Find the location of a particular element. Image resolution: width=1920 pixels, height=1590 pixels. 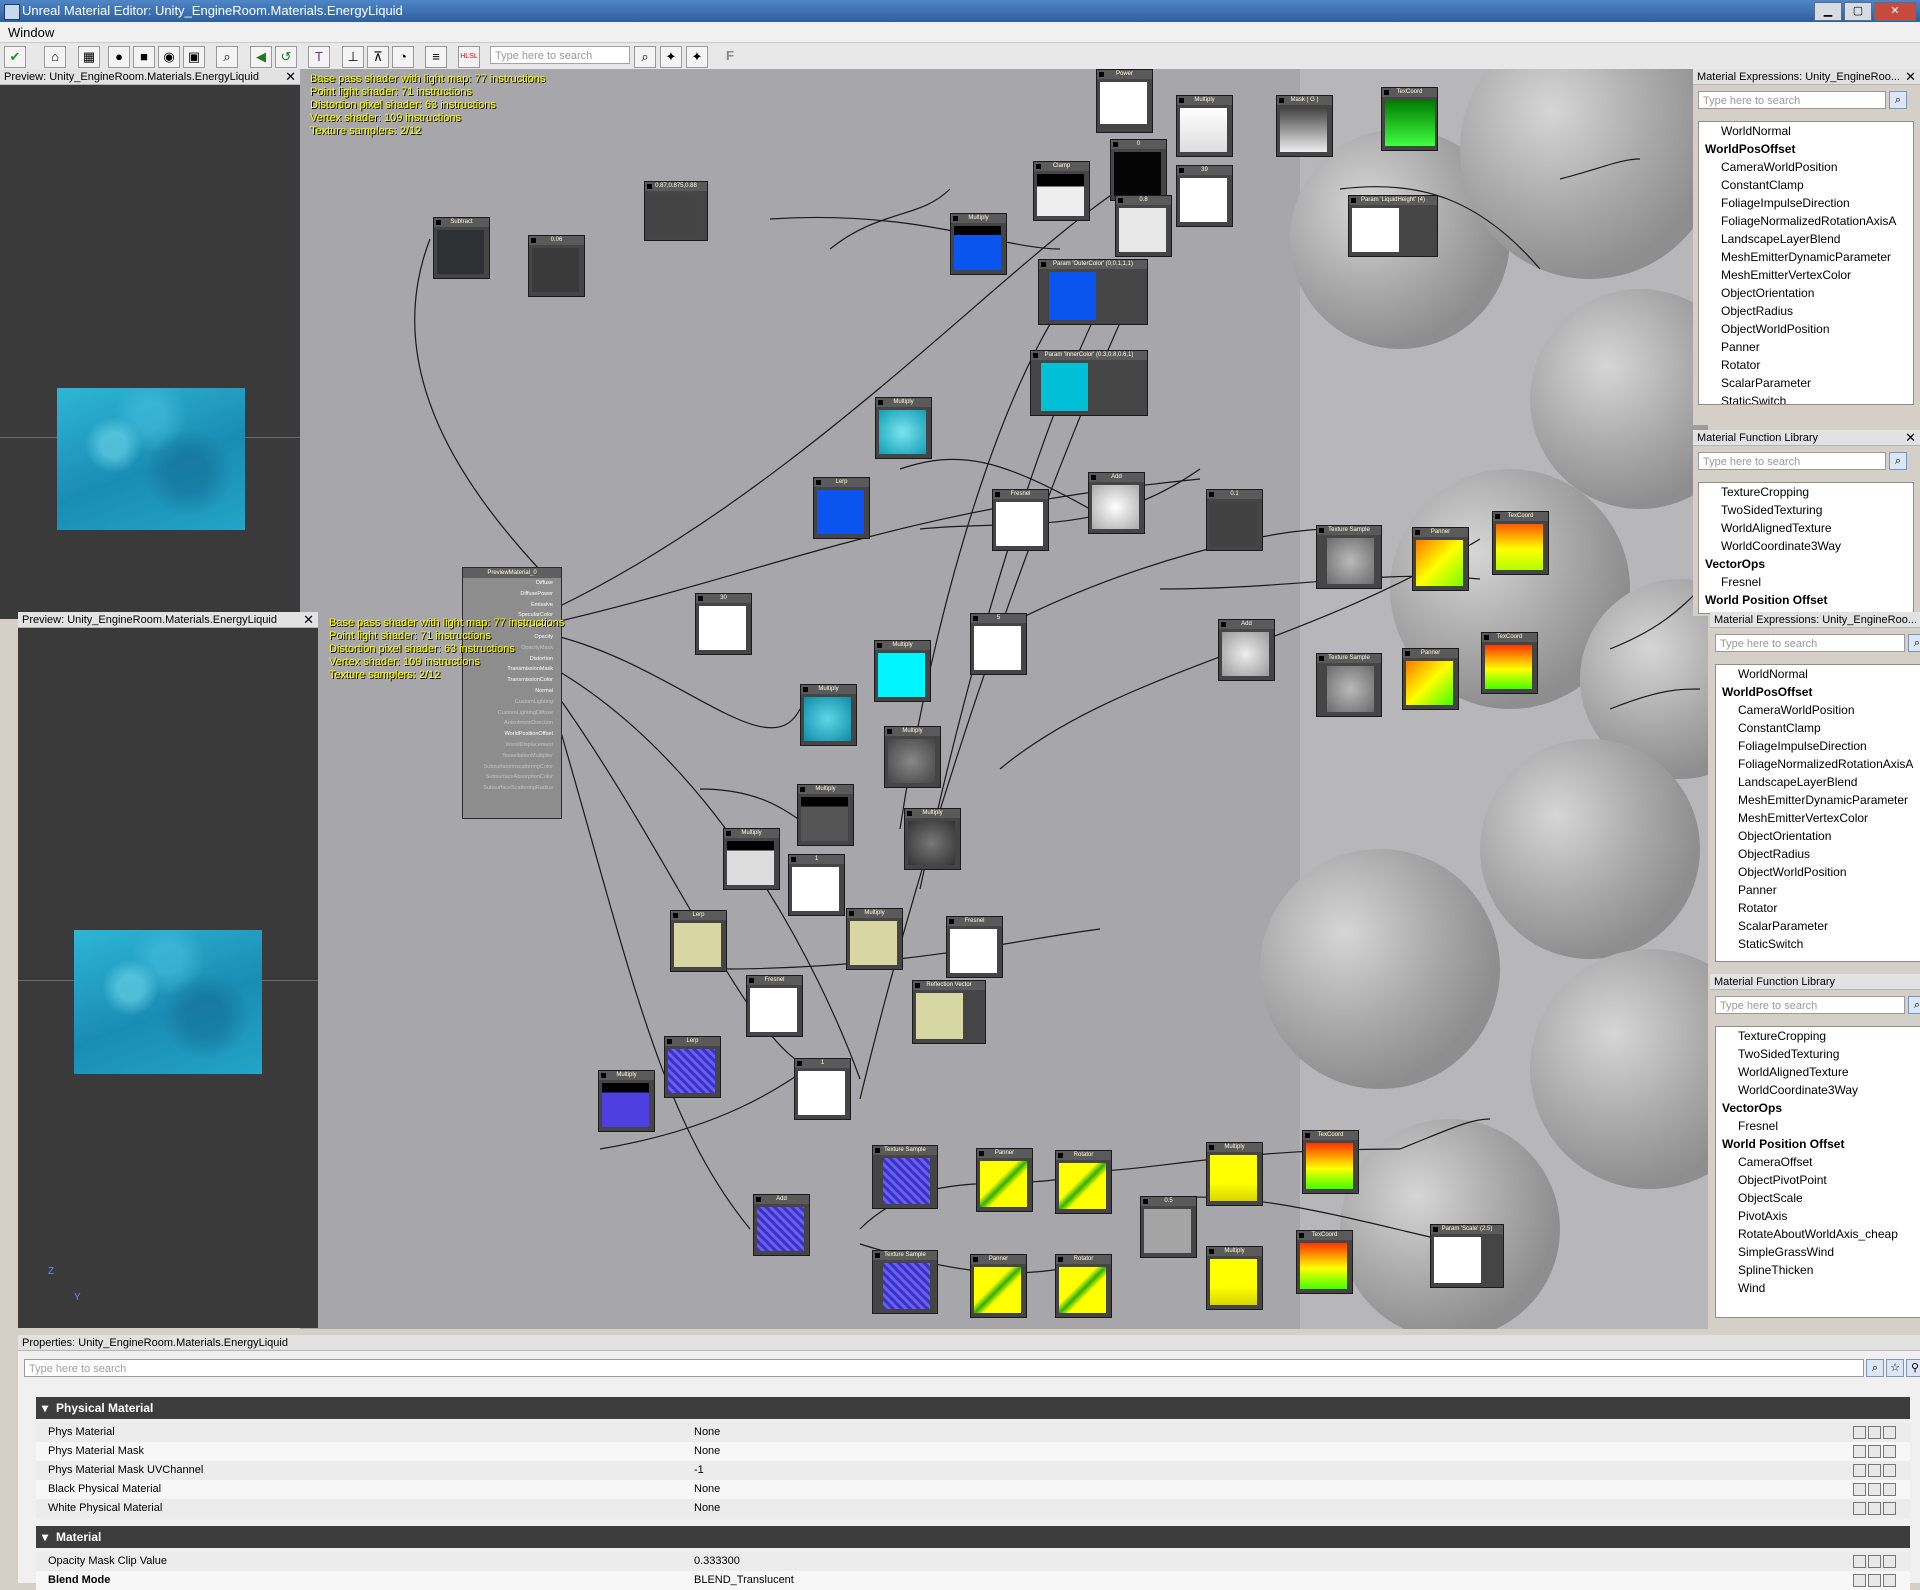

preview-viewport-front: Z Y is located at coordinates (168, 978).